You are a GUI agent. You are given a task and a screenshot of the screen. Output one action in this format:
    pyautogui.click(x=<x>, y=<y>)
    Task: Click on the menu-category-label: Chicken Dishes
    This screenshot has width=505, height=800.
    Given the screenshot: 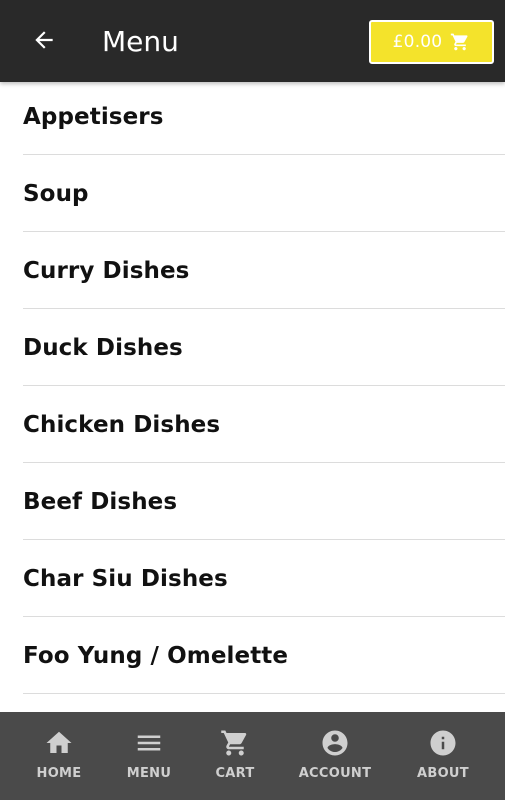 What is the action you would take?
    pyautogui.click(x=122, y=424)
    